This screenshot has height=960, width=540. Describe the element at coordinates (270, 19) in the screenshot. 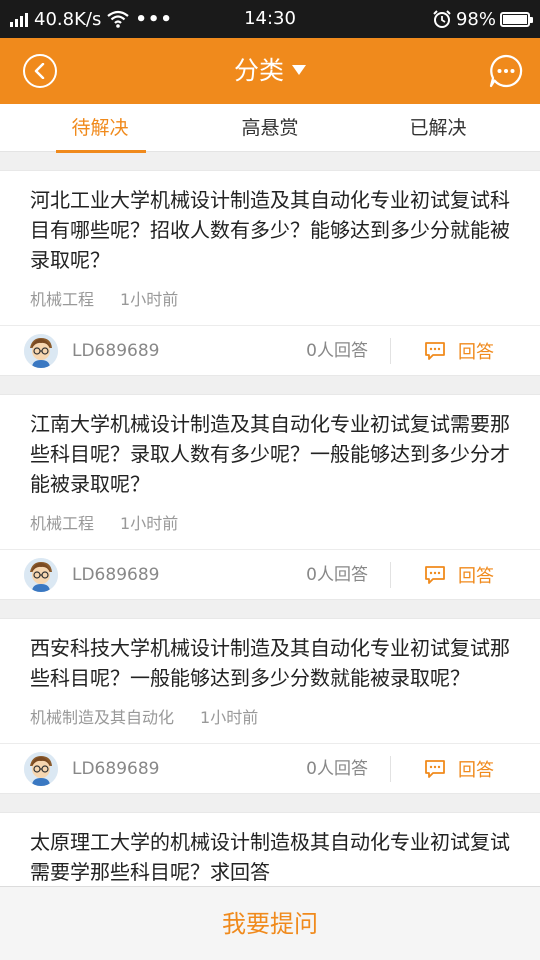

I see `status-bar: 40.8K/s ••• 14:30 98%` at that location.